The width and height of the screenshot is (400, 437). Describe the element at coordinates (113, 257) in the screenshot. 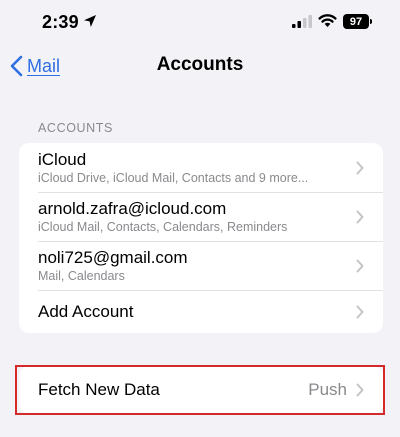

I see `account-title: noli725@gmail.com` at that location.